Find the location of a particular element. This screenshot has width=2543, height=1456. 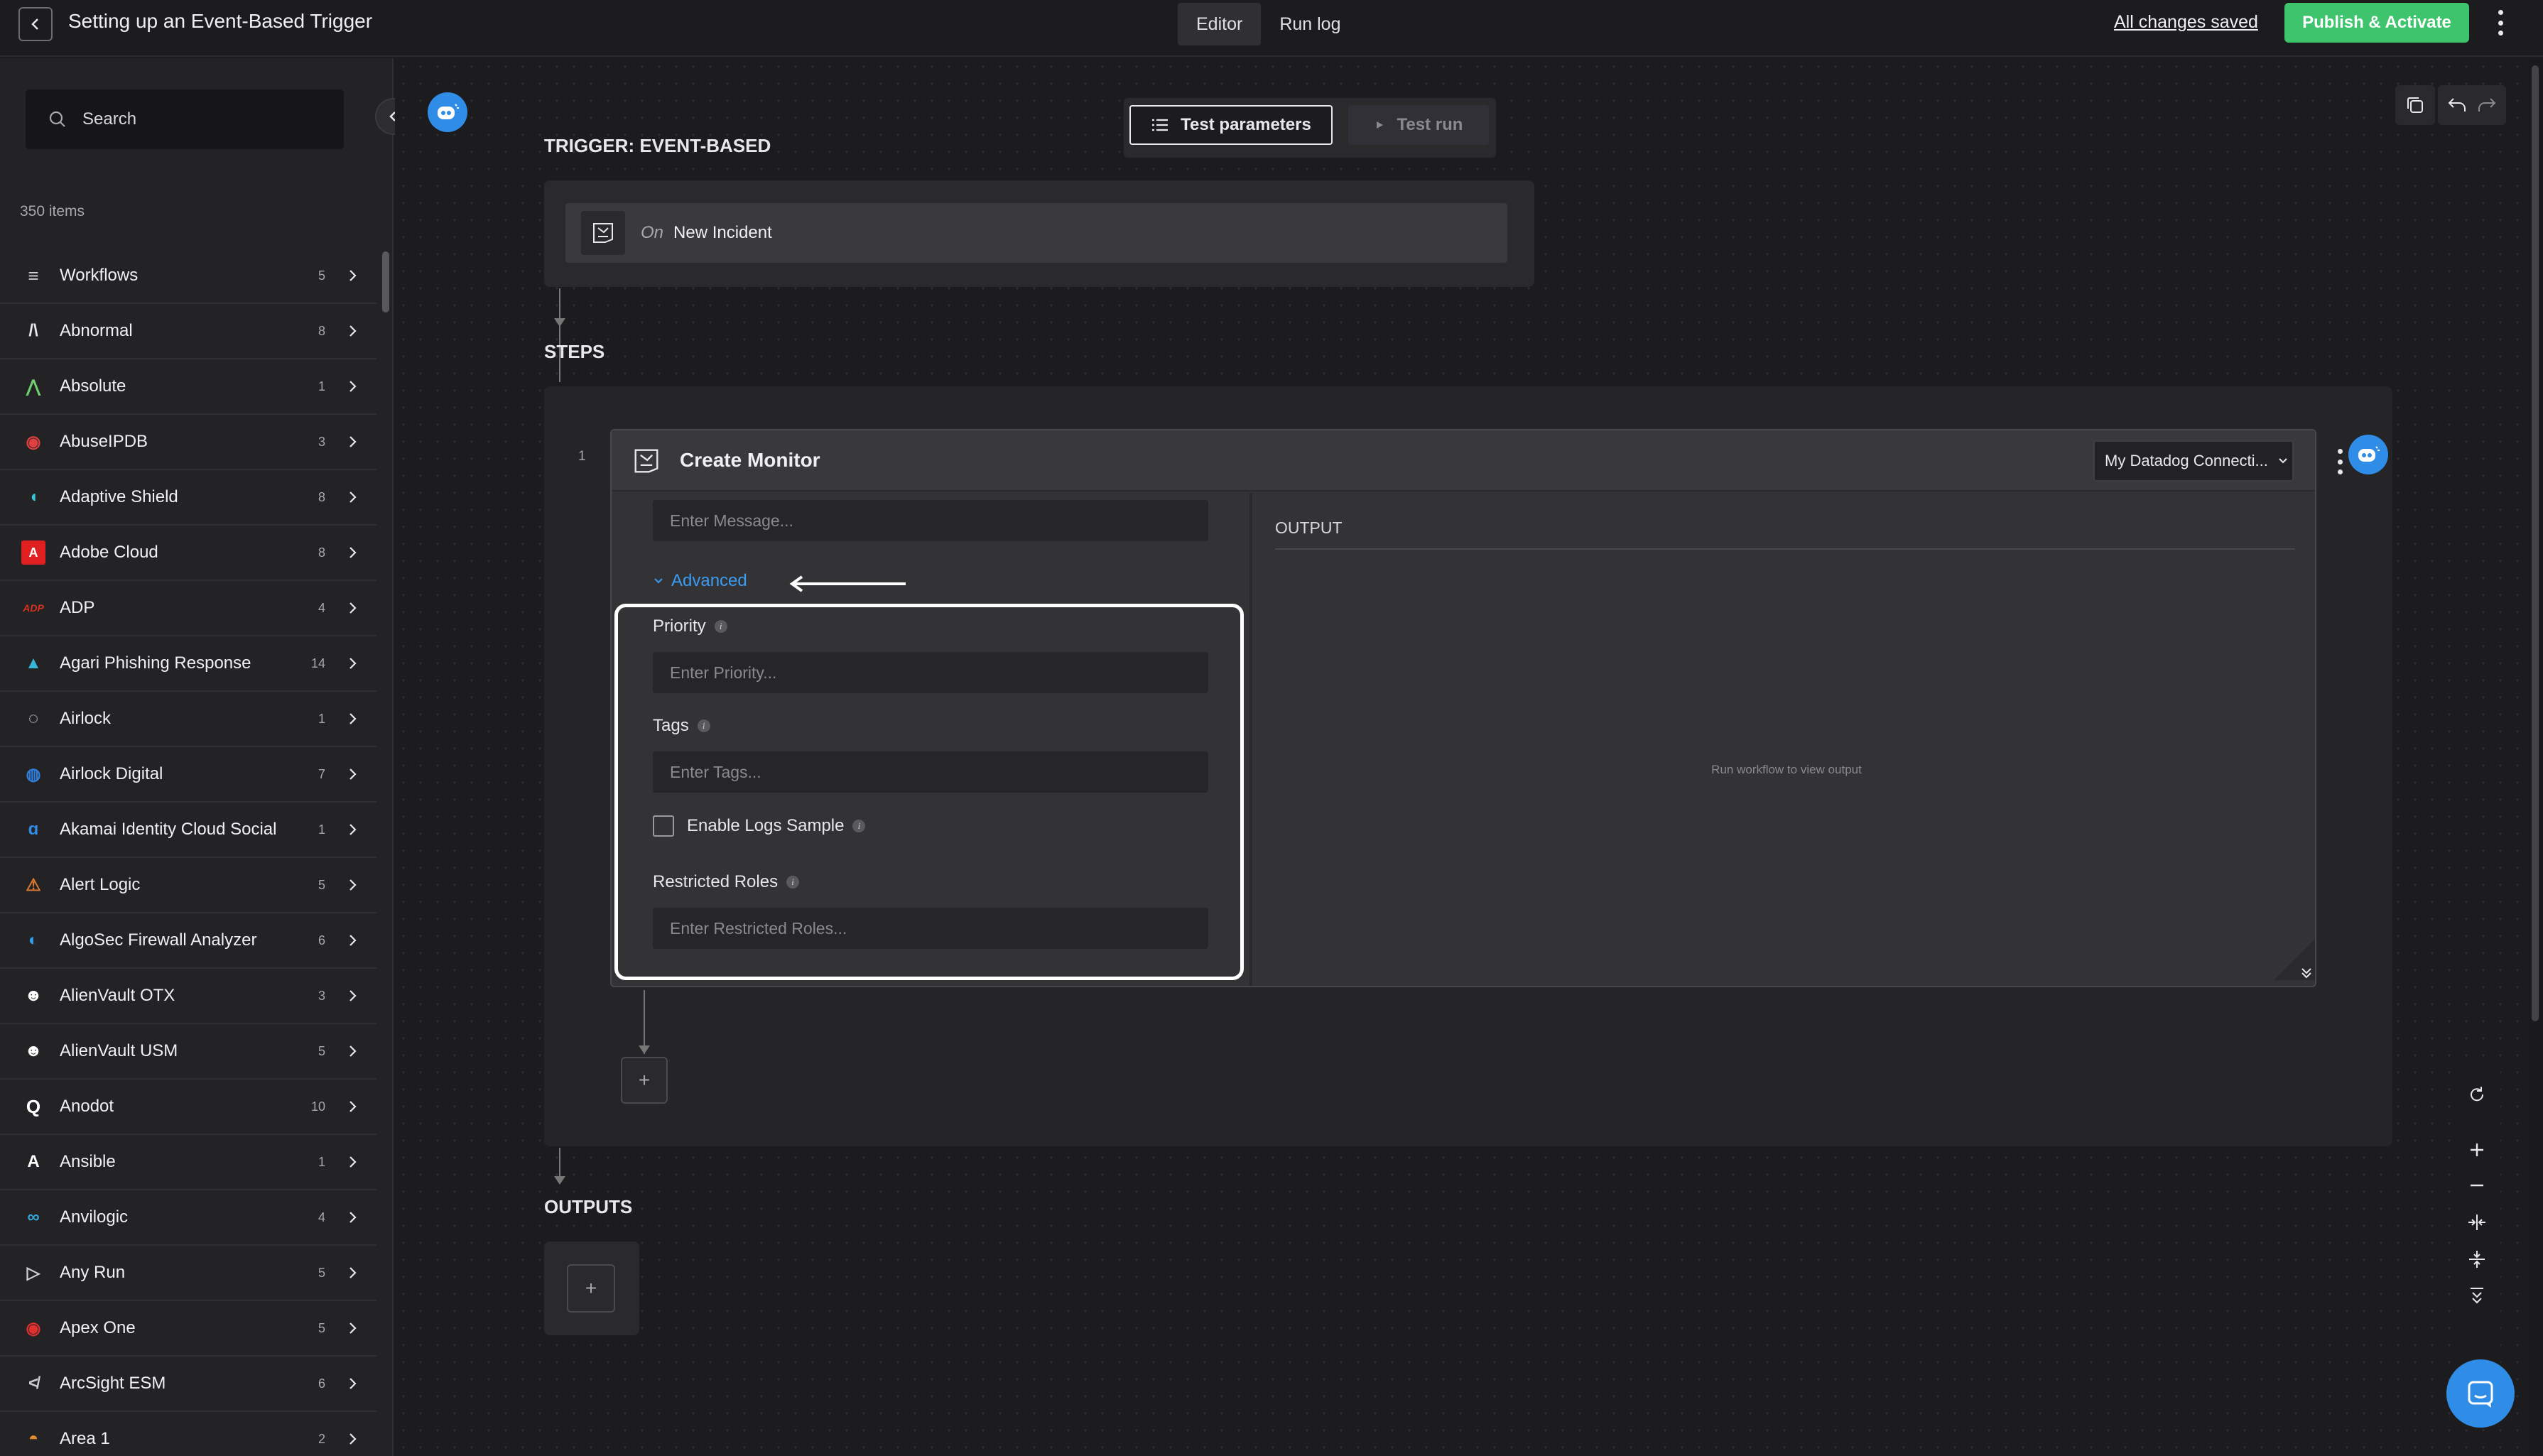

view-tabs: Editor Run log is located at coordinates (1268, 24).